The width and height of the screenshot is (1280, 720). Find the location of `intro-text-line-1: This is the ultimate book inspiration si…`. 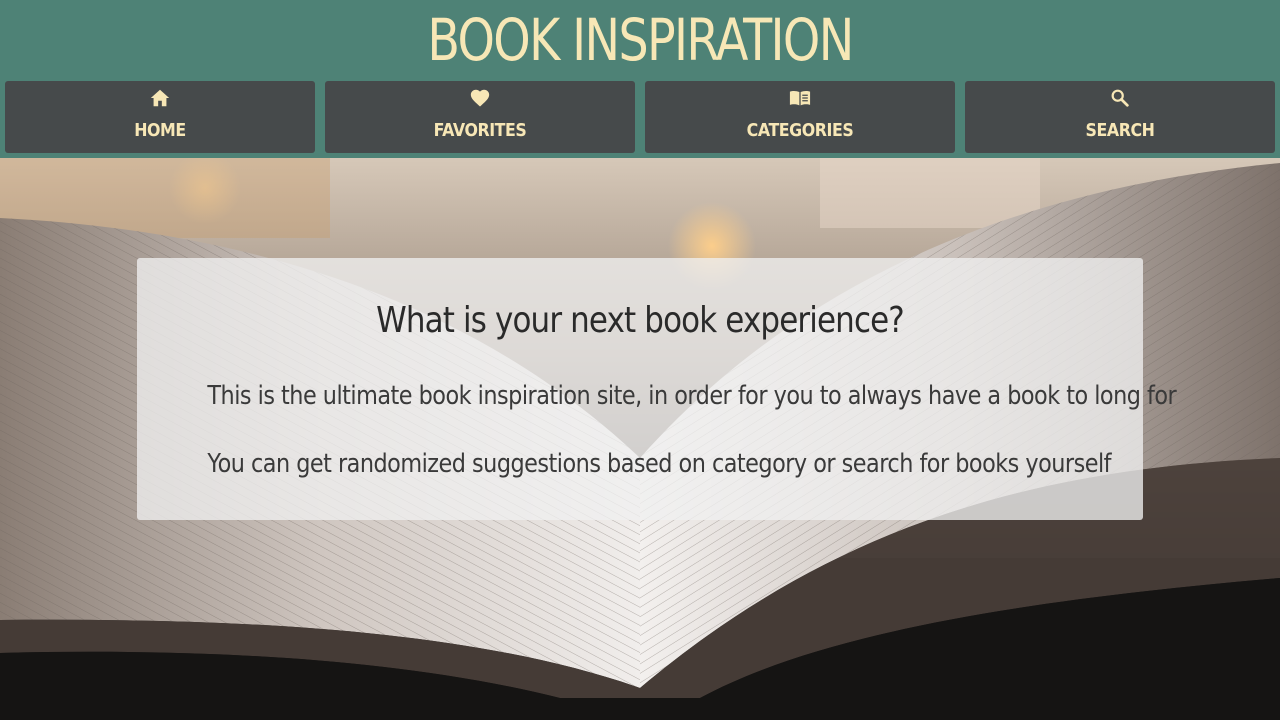

intro-text-line-1: This is the ultimate book inspiration si… is located at coordinates (692, 396).